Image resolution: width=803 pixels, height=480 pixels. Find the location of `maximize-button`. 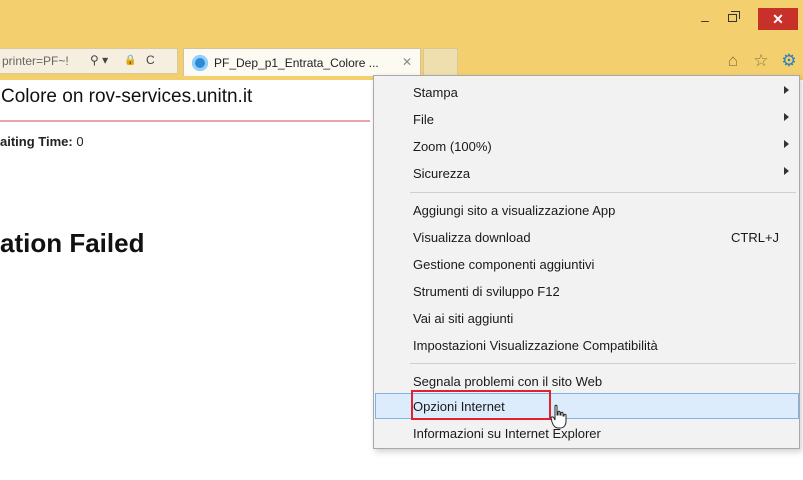

maximize-button is located at coordinates (733, 20).